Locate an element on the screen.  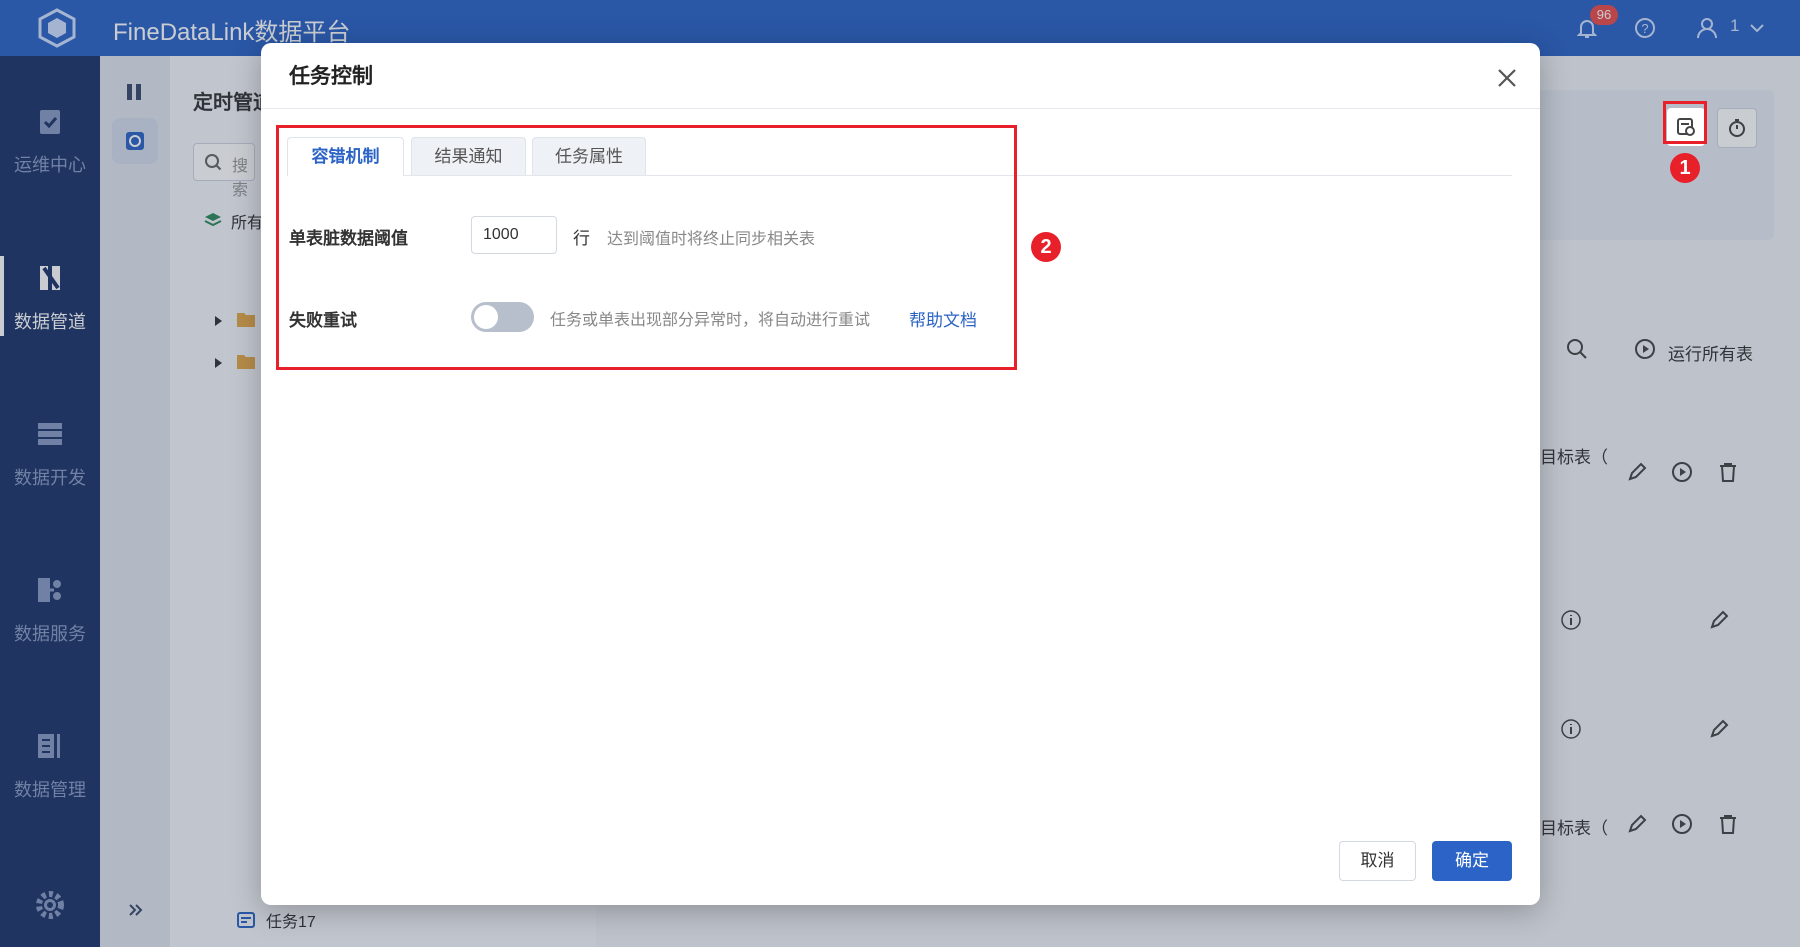
dialog-divider is located at coordinates (900, 108).